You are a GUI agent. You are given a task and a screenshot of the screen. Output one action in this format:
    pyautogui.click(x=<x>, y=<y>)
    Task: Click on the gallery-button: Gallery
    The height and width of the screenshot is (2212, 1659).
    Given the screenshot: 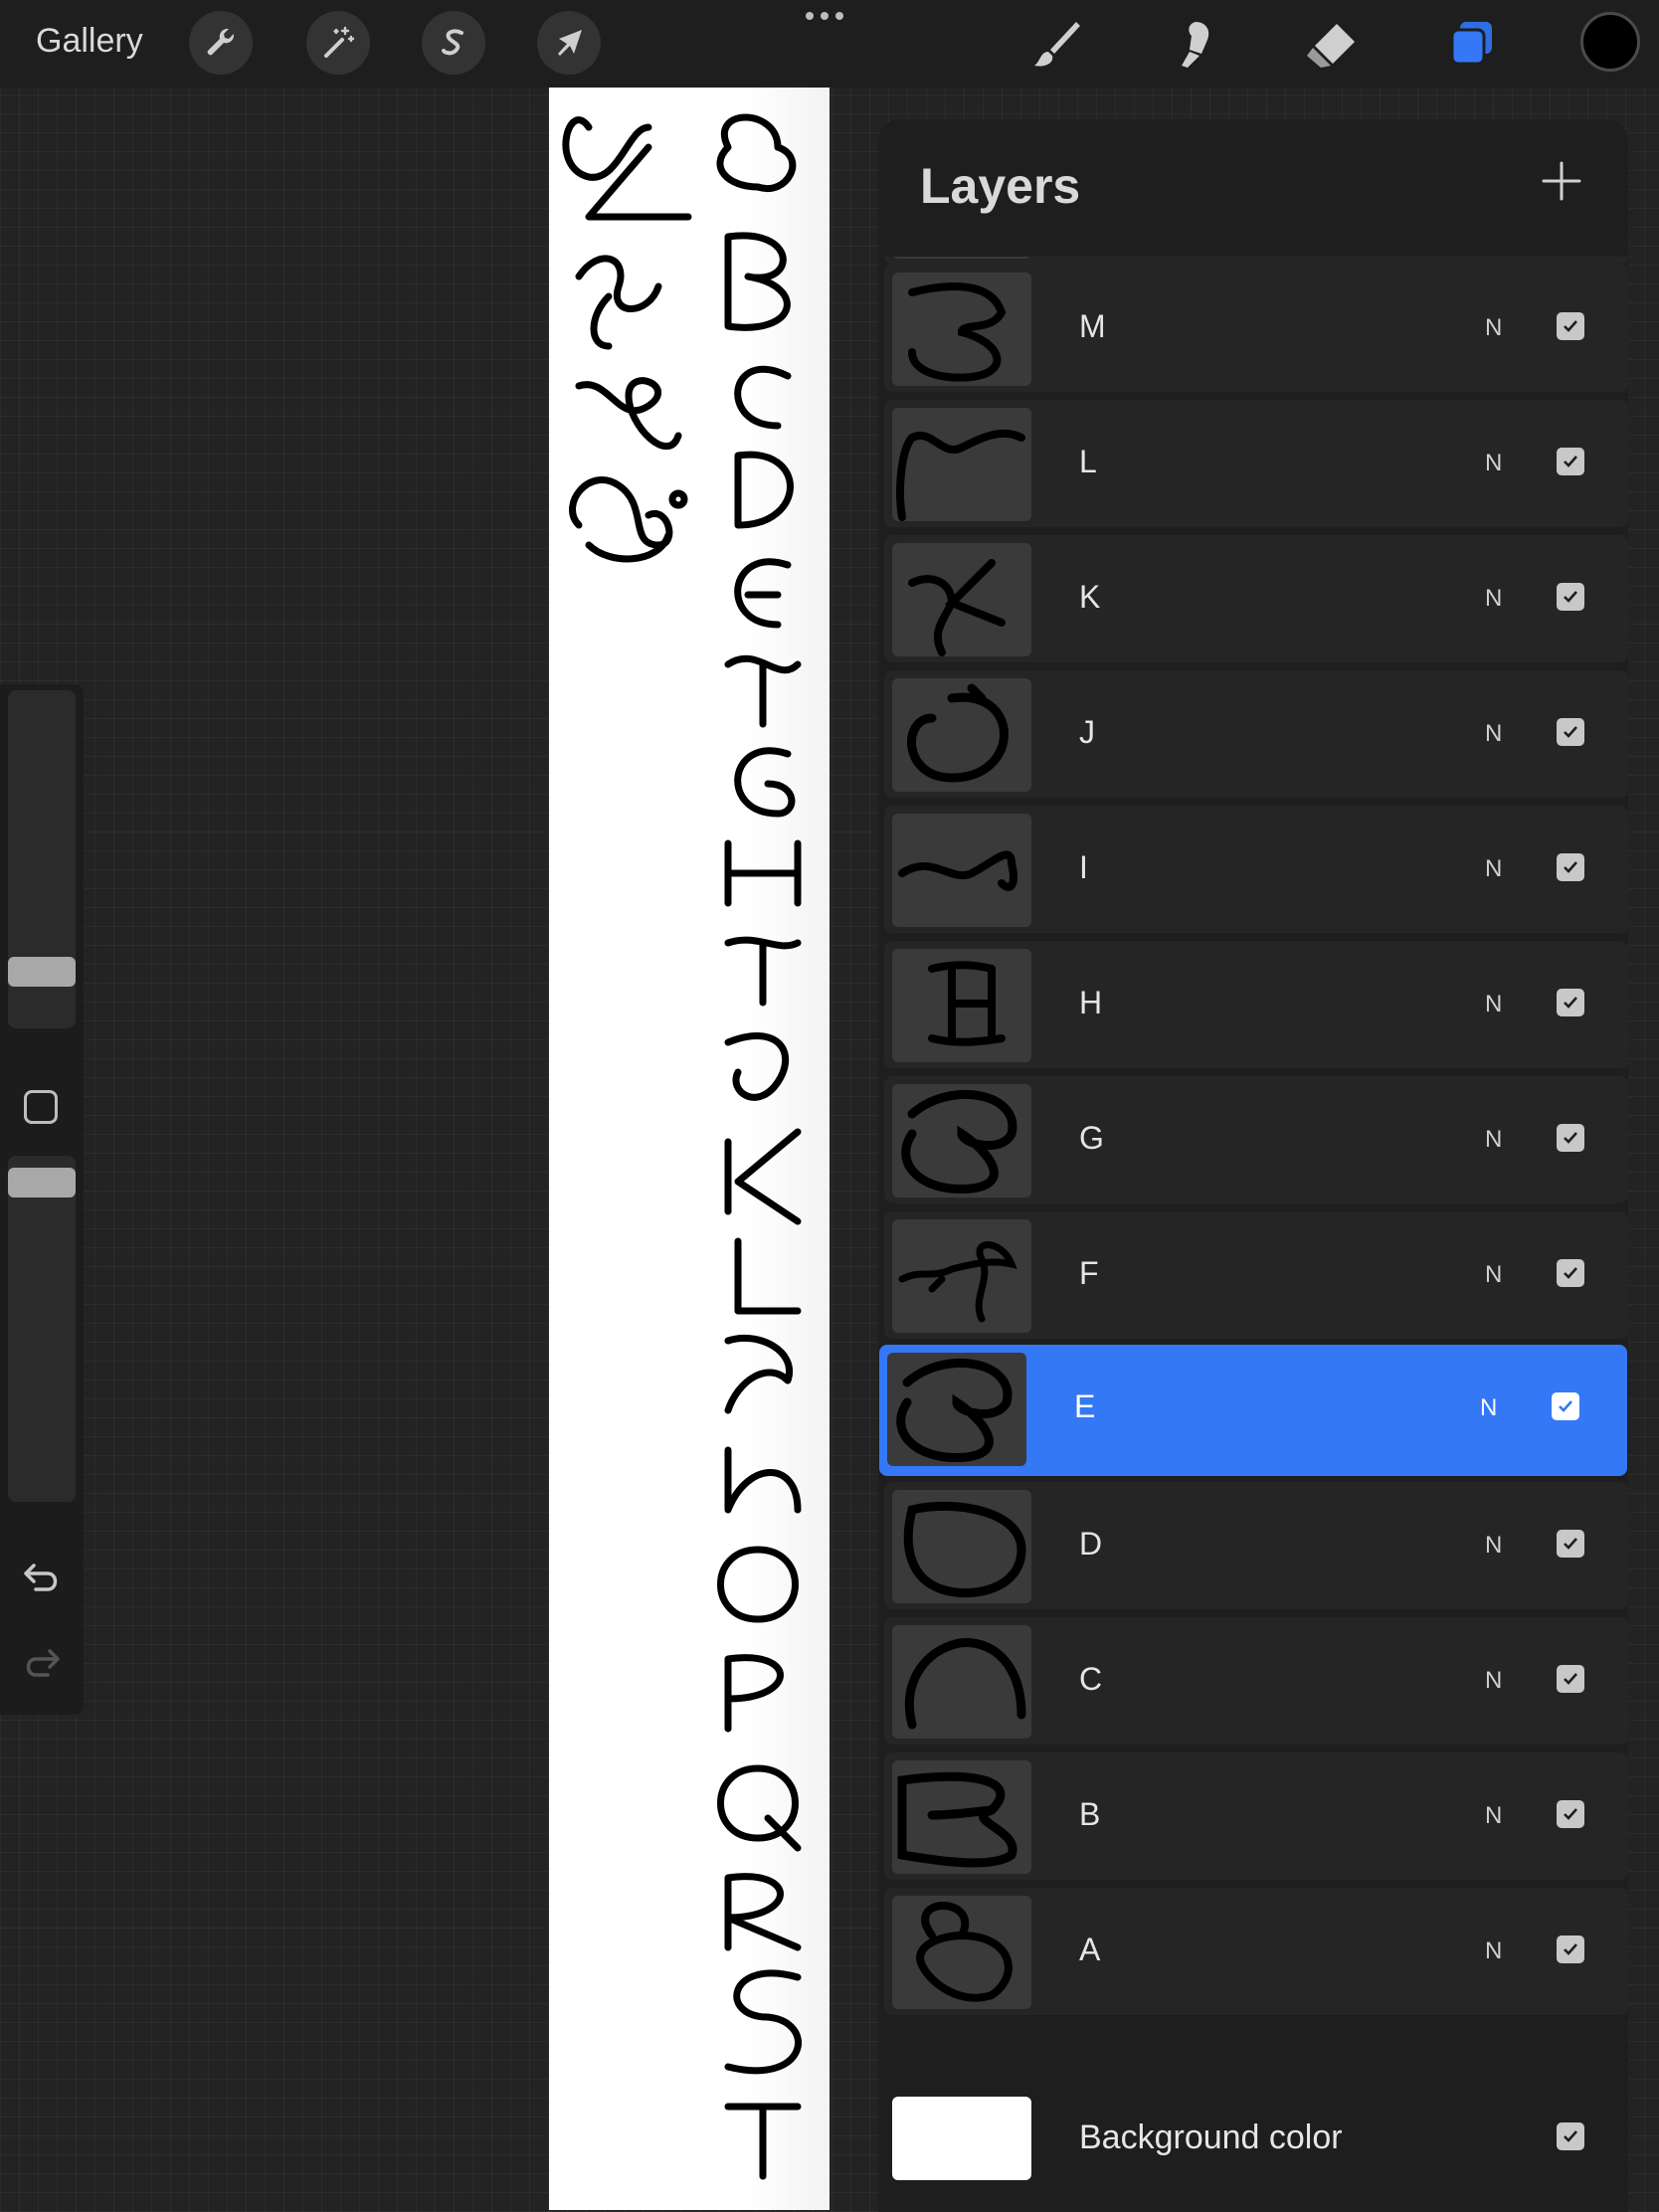 What is the action you would take?
    pyautogui.click(x=89, y=41)
    